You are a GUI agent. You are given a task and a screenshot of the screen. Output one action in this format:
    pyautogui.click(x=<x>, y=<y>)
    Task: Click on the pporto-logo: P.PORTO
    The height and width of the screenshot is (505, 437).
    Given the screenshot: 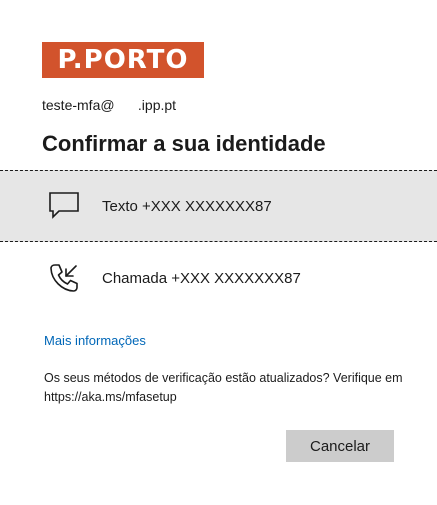 What is the action you would take?
    pyautogui.click(x=123, y=60)
    